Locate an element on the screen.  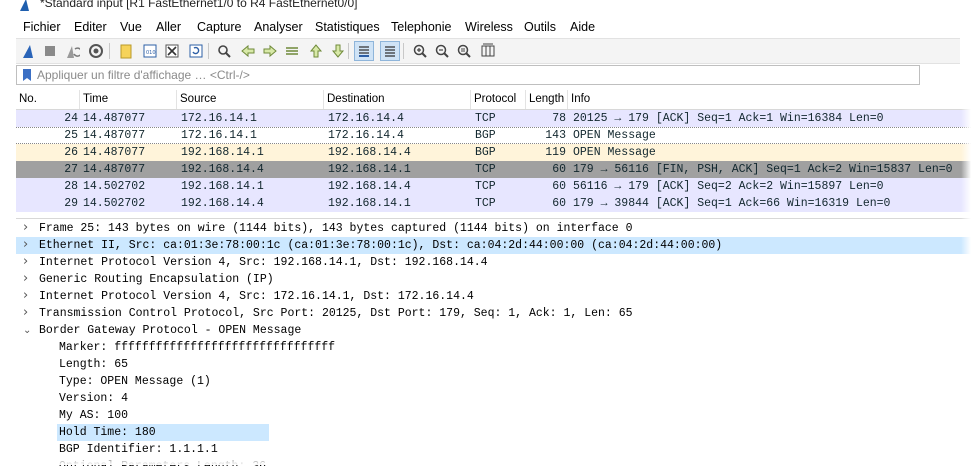
menu-vue: Vue is located at coordinates (131, 27).